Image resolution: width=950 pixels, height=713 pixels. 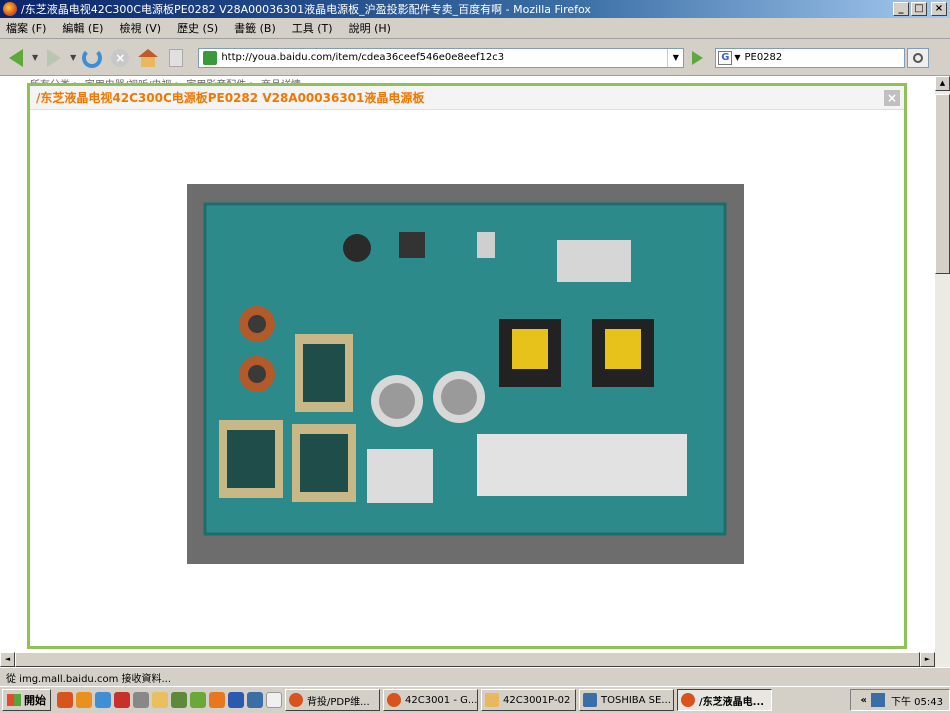 I want to click on reload-icon, so click(x=92, y=57).